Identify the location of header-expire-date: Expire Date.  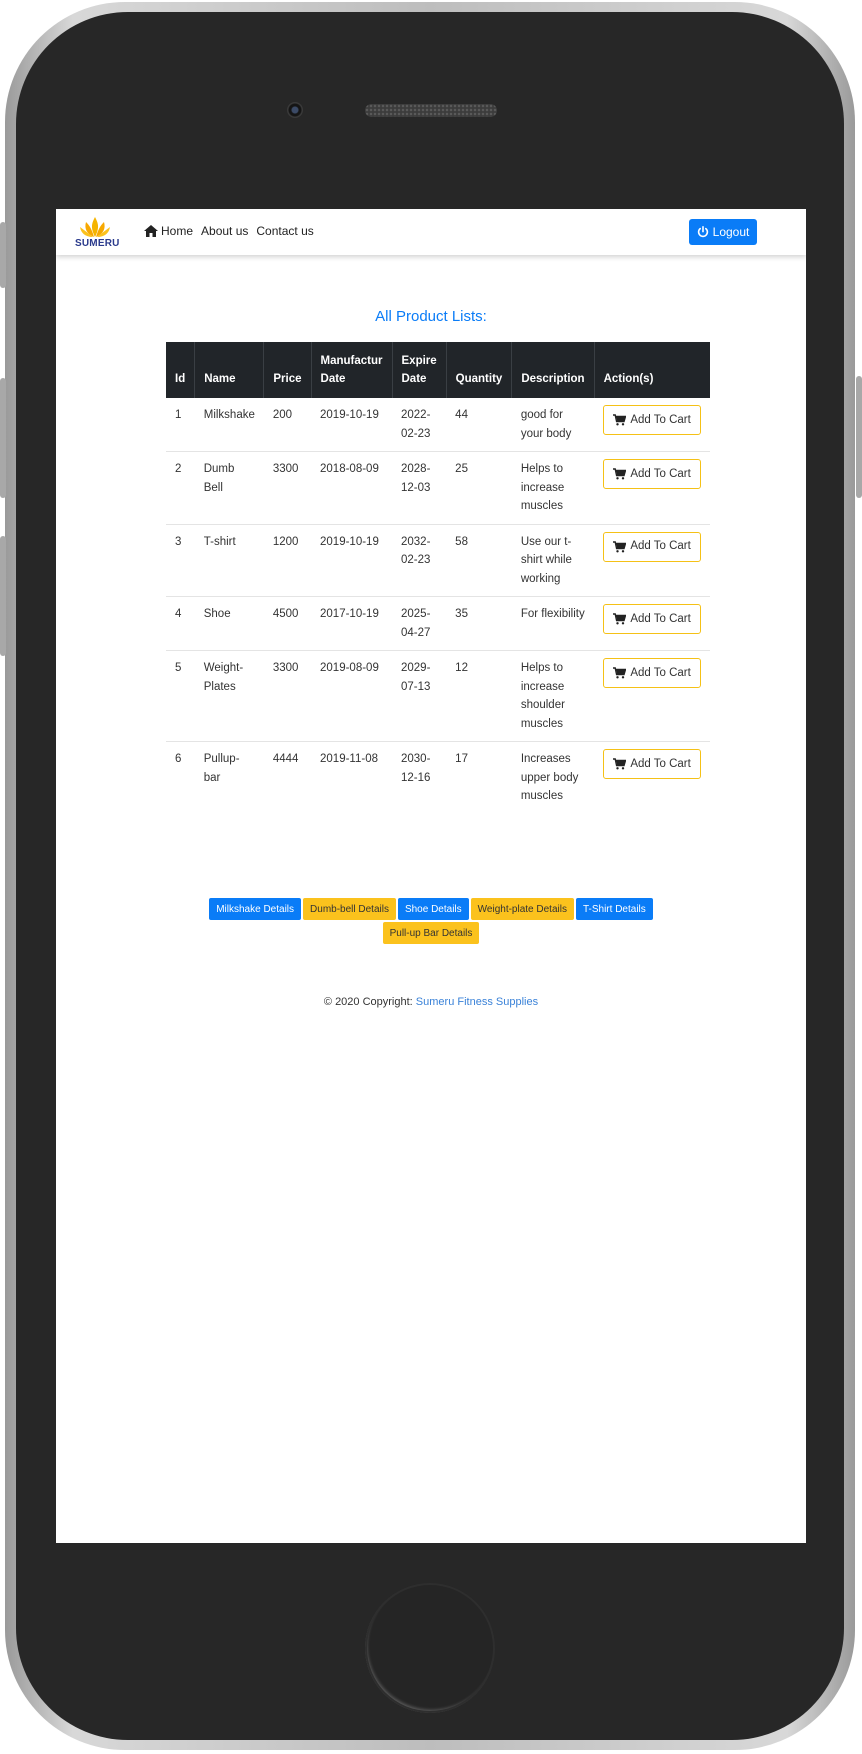
(419, 370).